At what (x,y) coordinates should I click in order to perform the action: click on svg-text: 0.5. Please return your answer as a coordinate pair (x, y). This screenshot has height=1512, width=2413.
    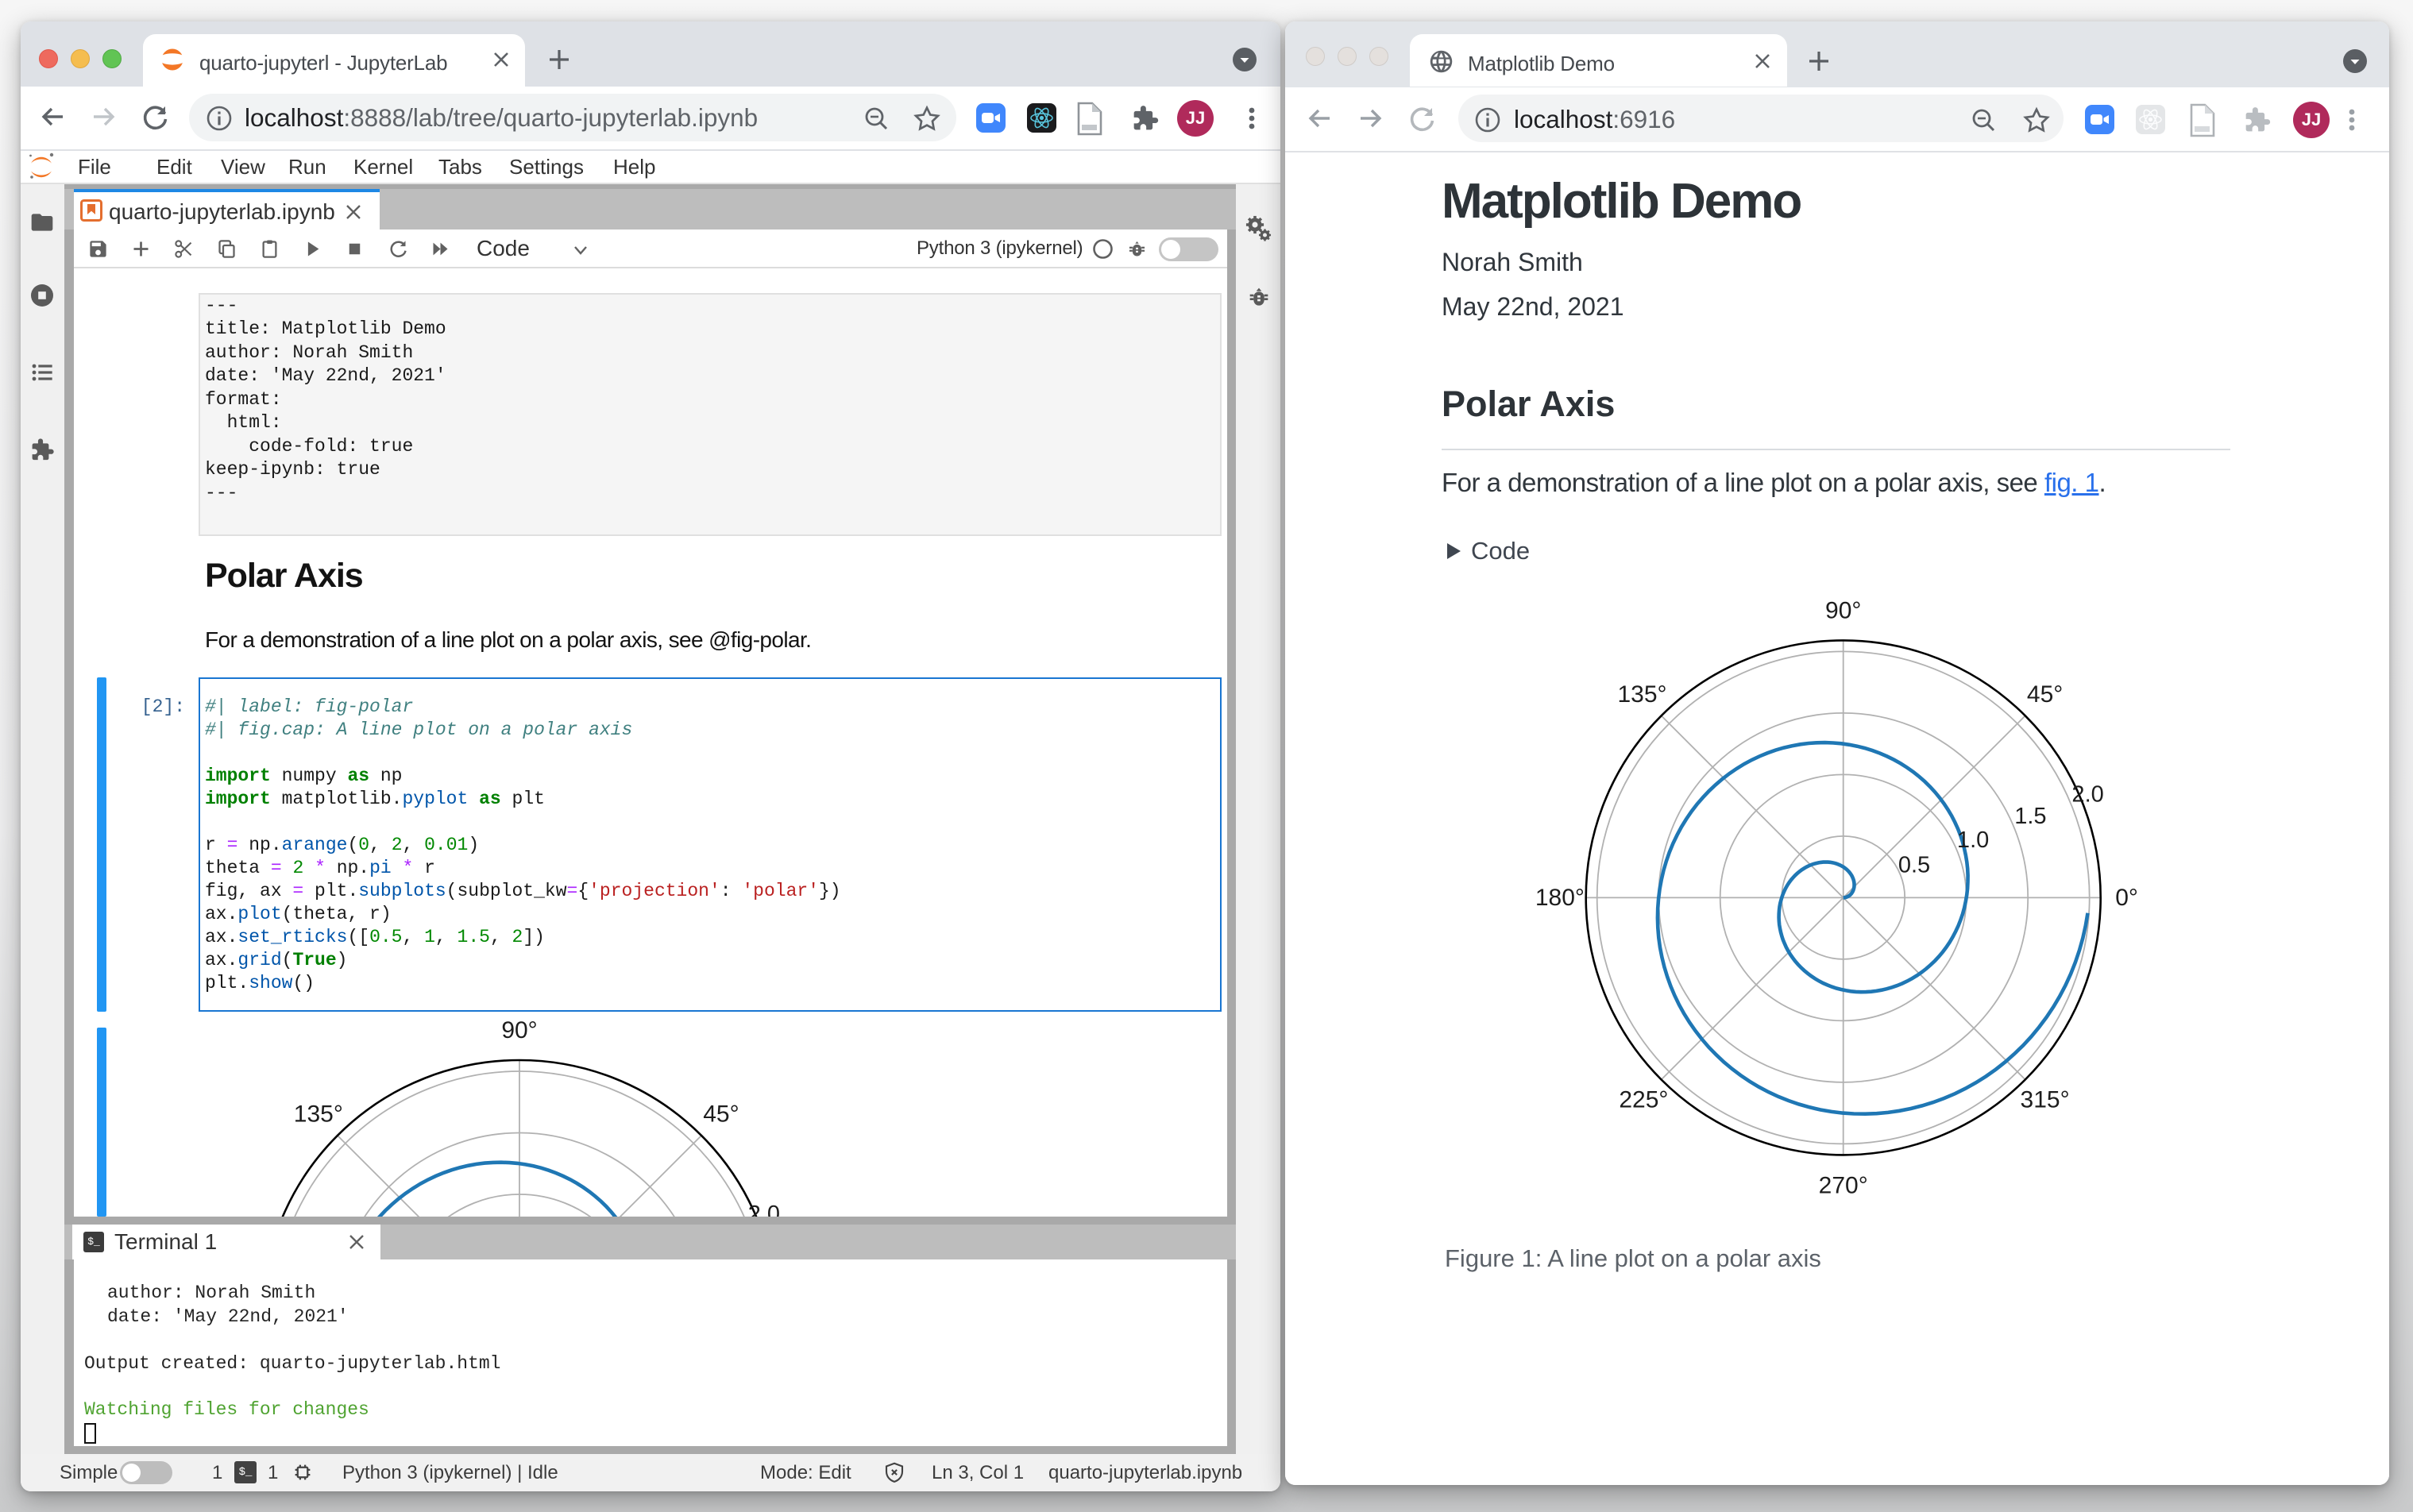
    Looking at the image, I should click on (1914, 865).